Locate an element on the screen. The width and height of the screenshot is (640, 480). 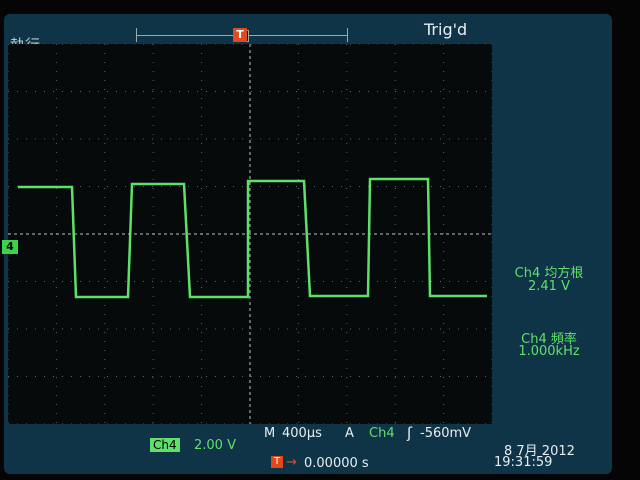
ch4-badge: Ch4 is located at coordinates (165, 445).